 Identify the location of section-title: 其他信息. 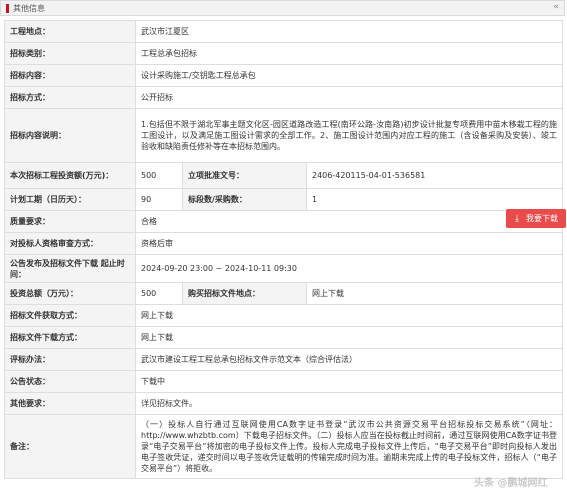
(29, 8).